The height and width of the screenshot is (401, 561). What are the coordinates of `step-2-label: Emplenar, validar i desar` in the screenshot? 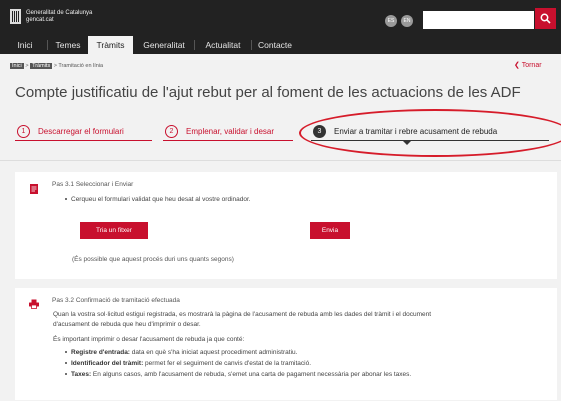 It's located at (230, 131).